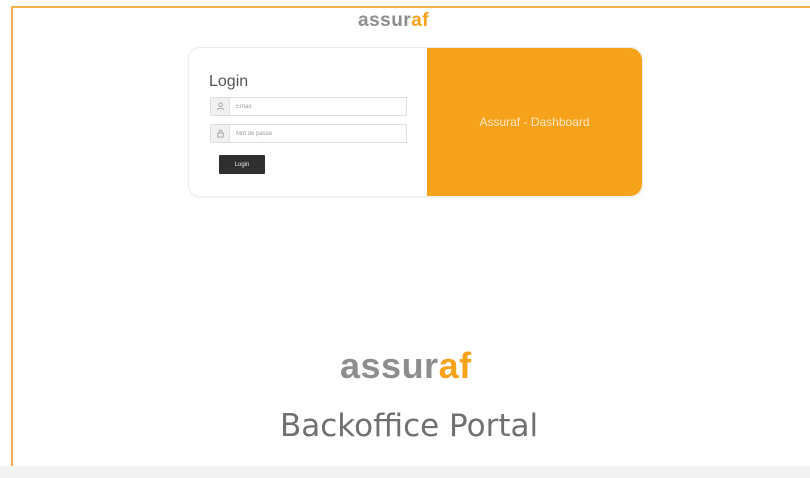 This screenshot has width=810, height=478. Describe the element at coordinates (318, 106) in the screenshot. I see `email-input` at that location.